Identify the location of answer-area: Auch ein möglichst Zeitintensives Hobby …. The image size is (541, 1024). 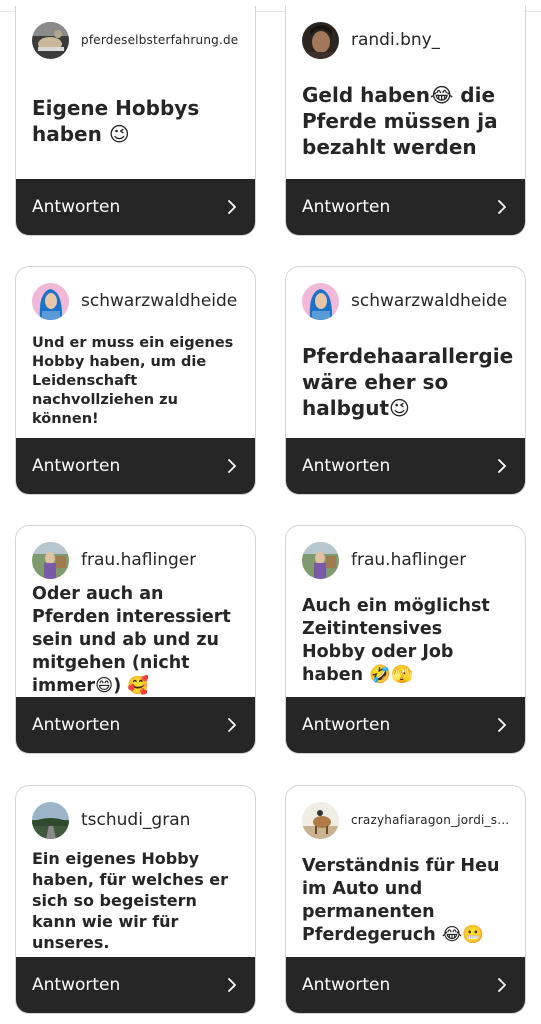
(406, 640).